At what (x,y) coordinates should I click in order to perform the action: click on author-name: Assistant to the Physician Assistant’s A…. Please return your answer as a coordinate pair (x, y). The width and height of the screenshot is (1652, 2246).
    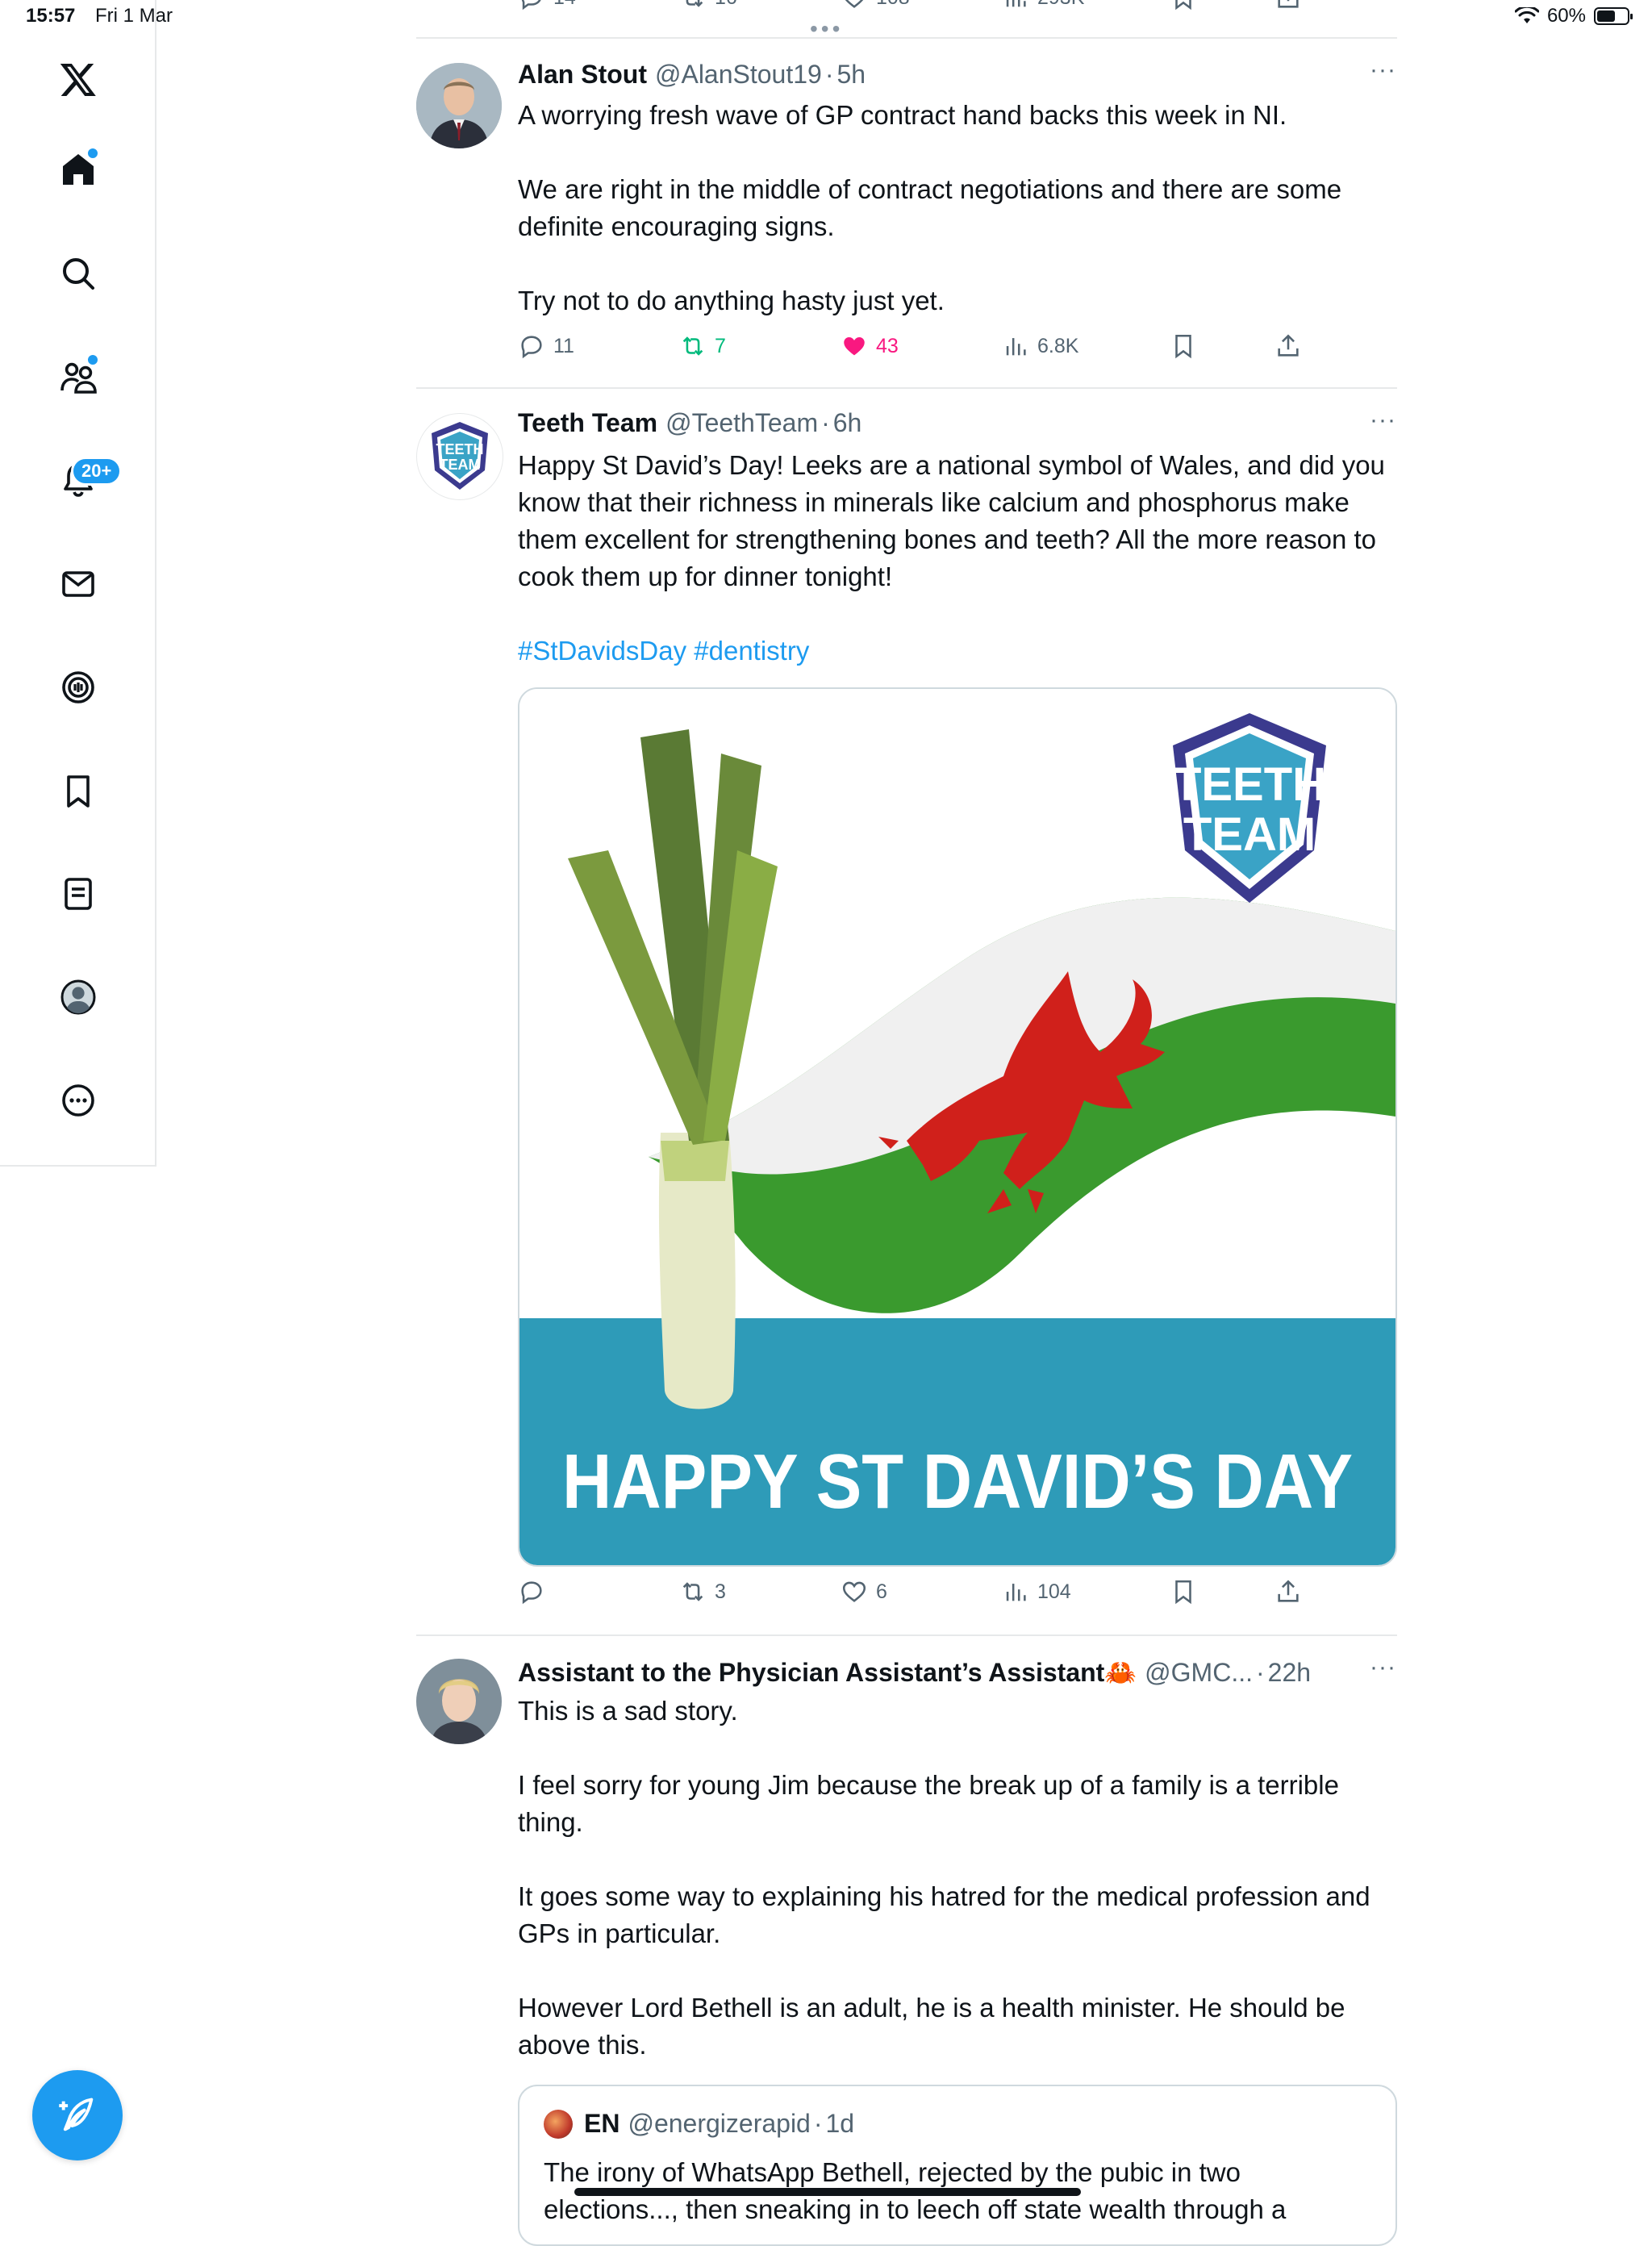
    Looking at the image, I should click on (811, 1673).